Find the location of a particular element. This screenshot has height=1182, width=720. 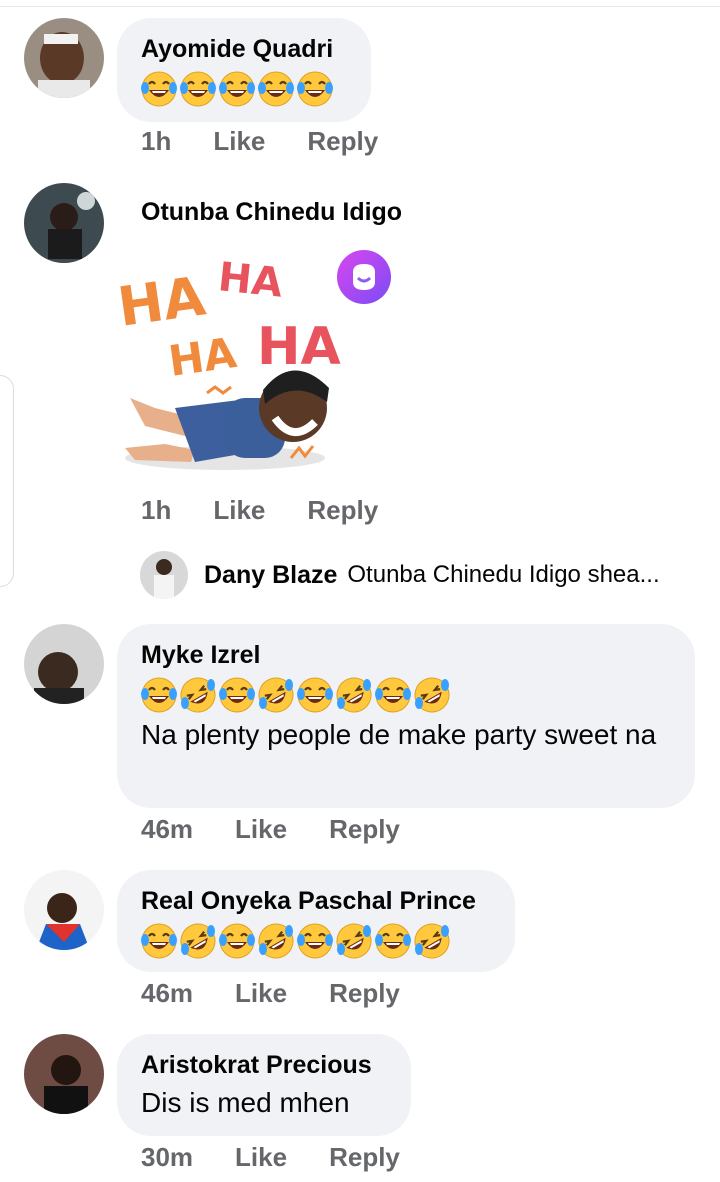

comment-text: Dis is med mhen is located at coordinates (245, 1102).